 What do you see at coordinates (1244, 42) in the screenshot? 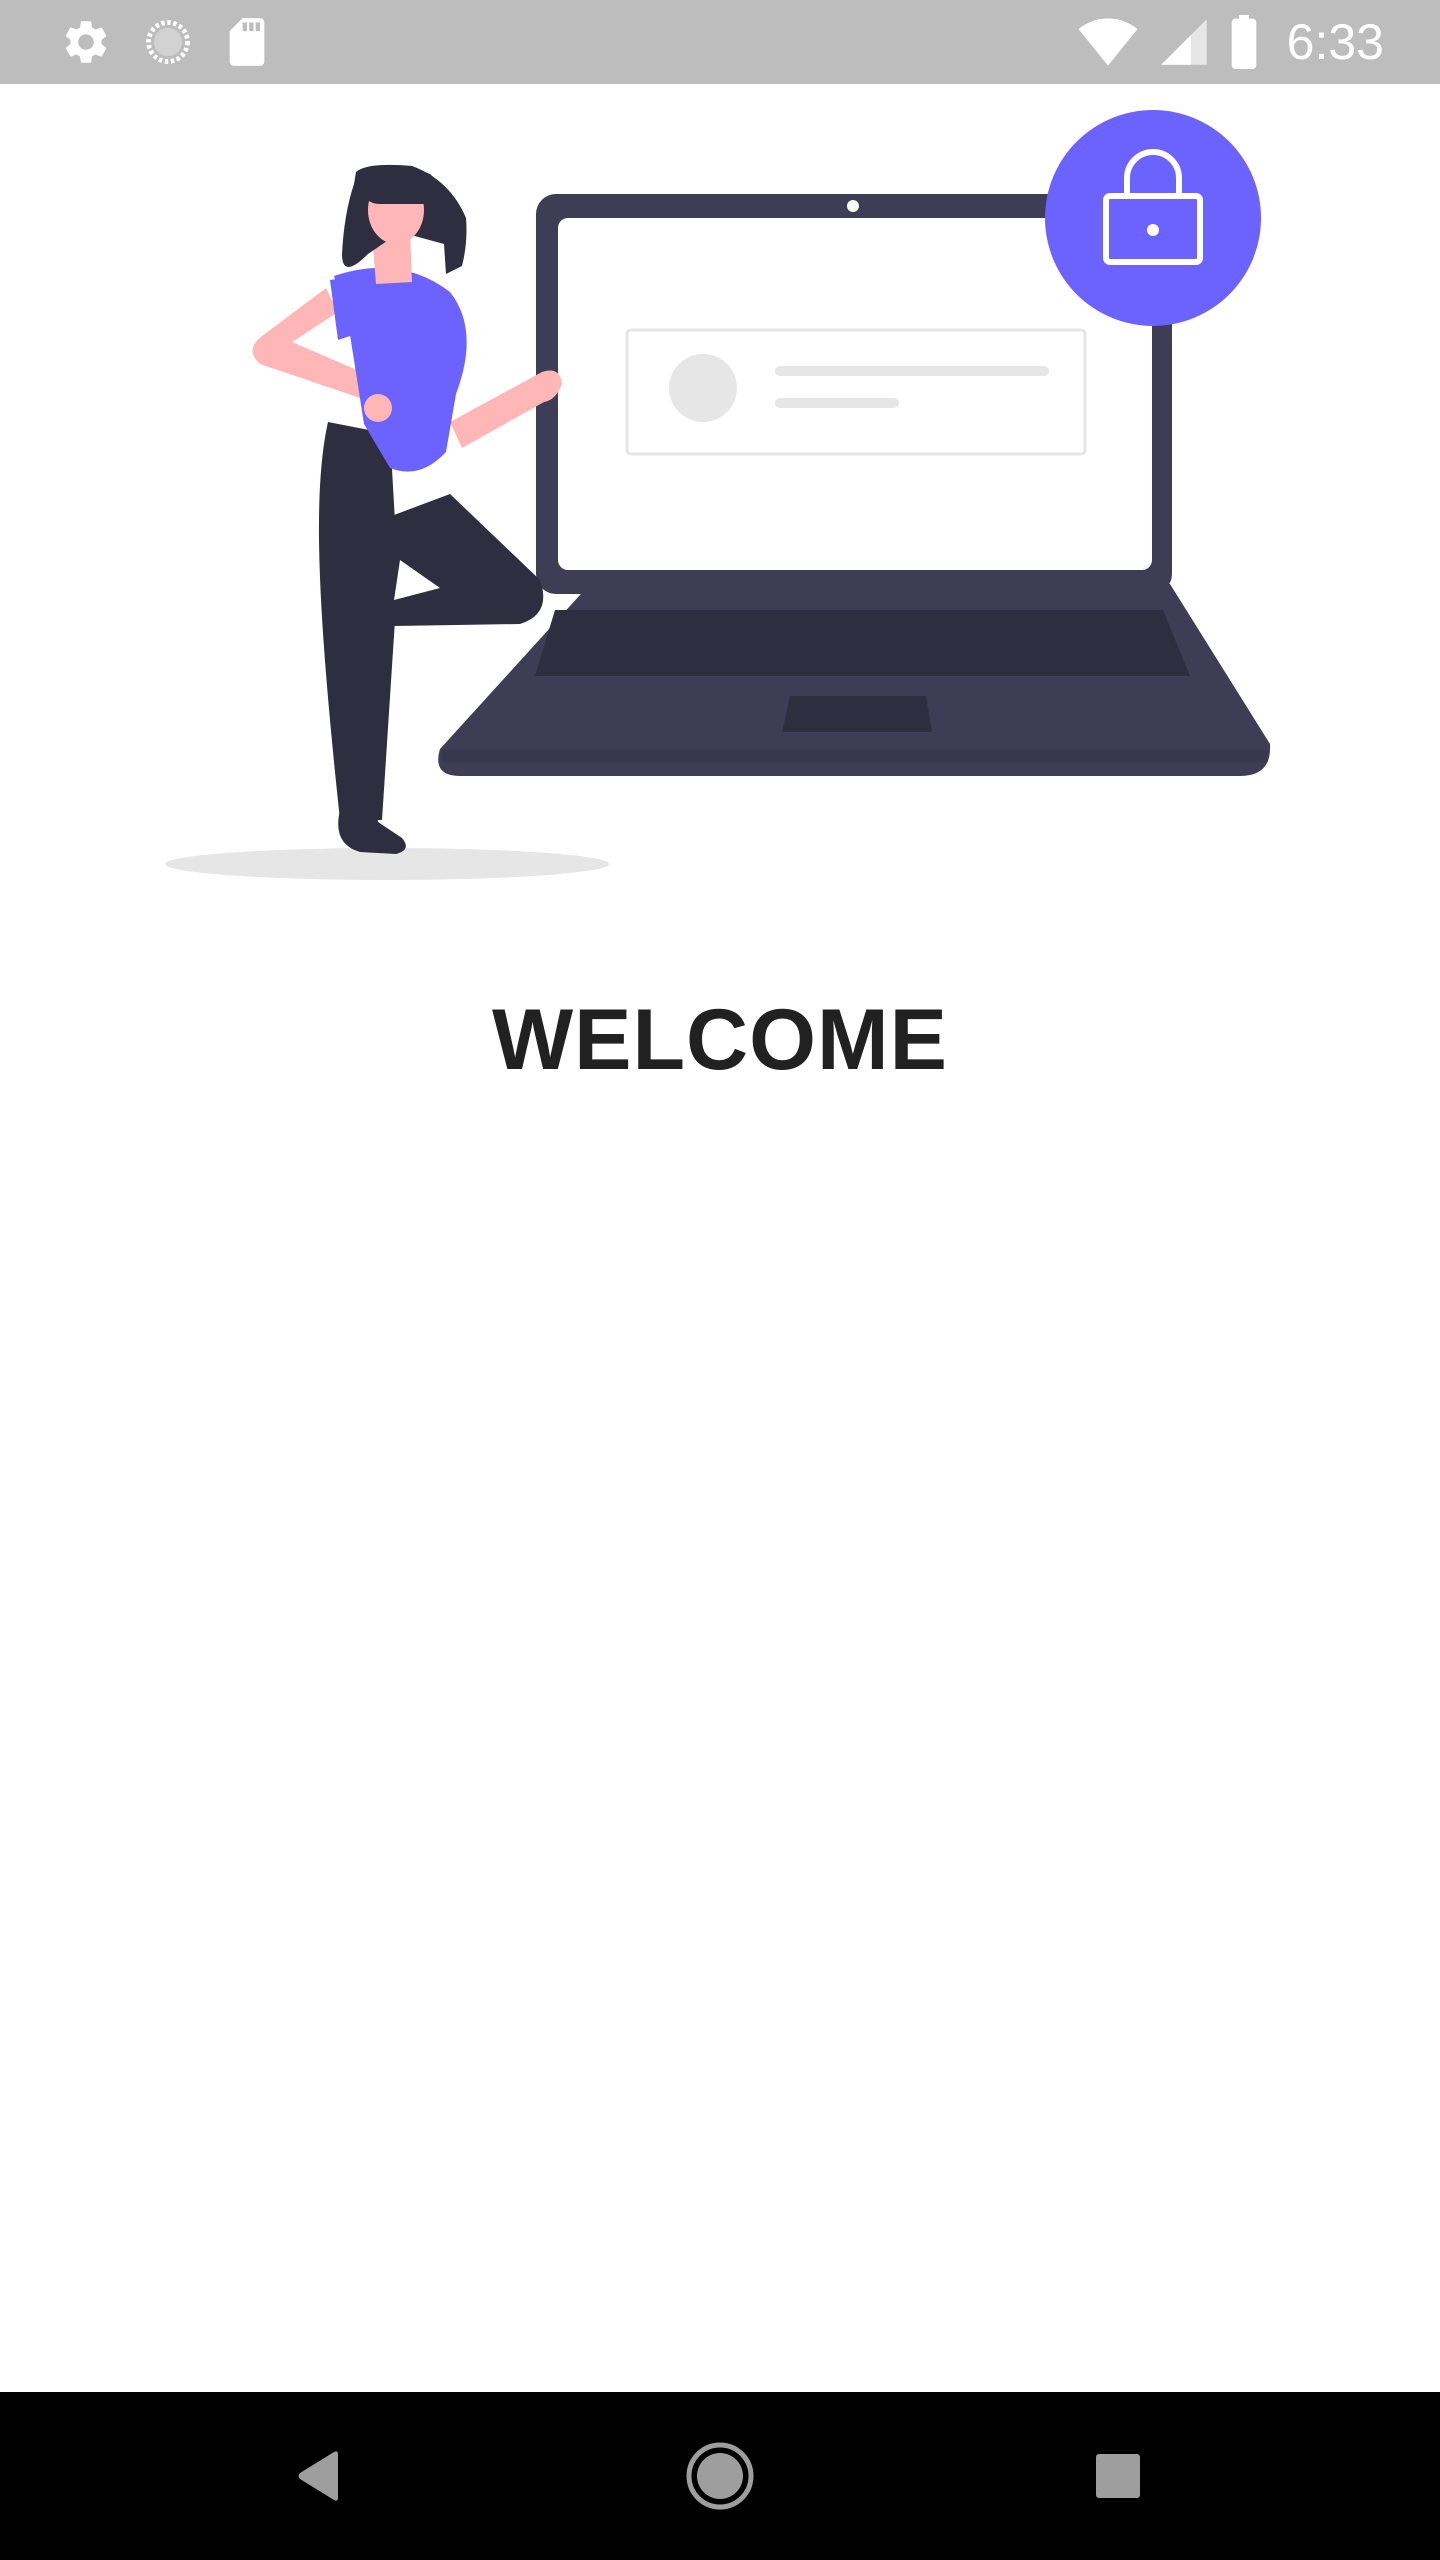
I see `battery-icon` at bounding box center [1244, 42].